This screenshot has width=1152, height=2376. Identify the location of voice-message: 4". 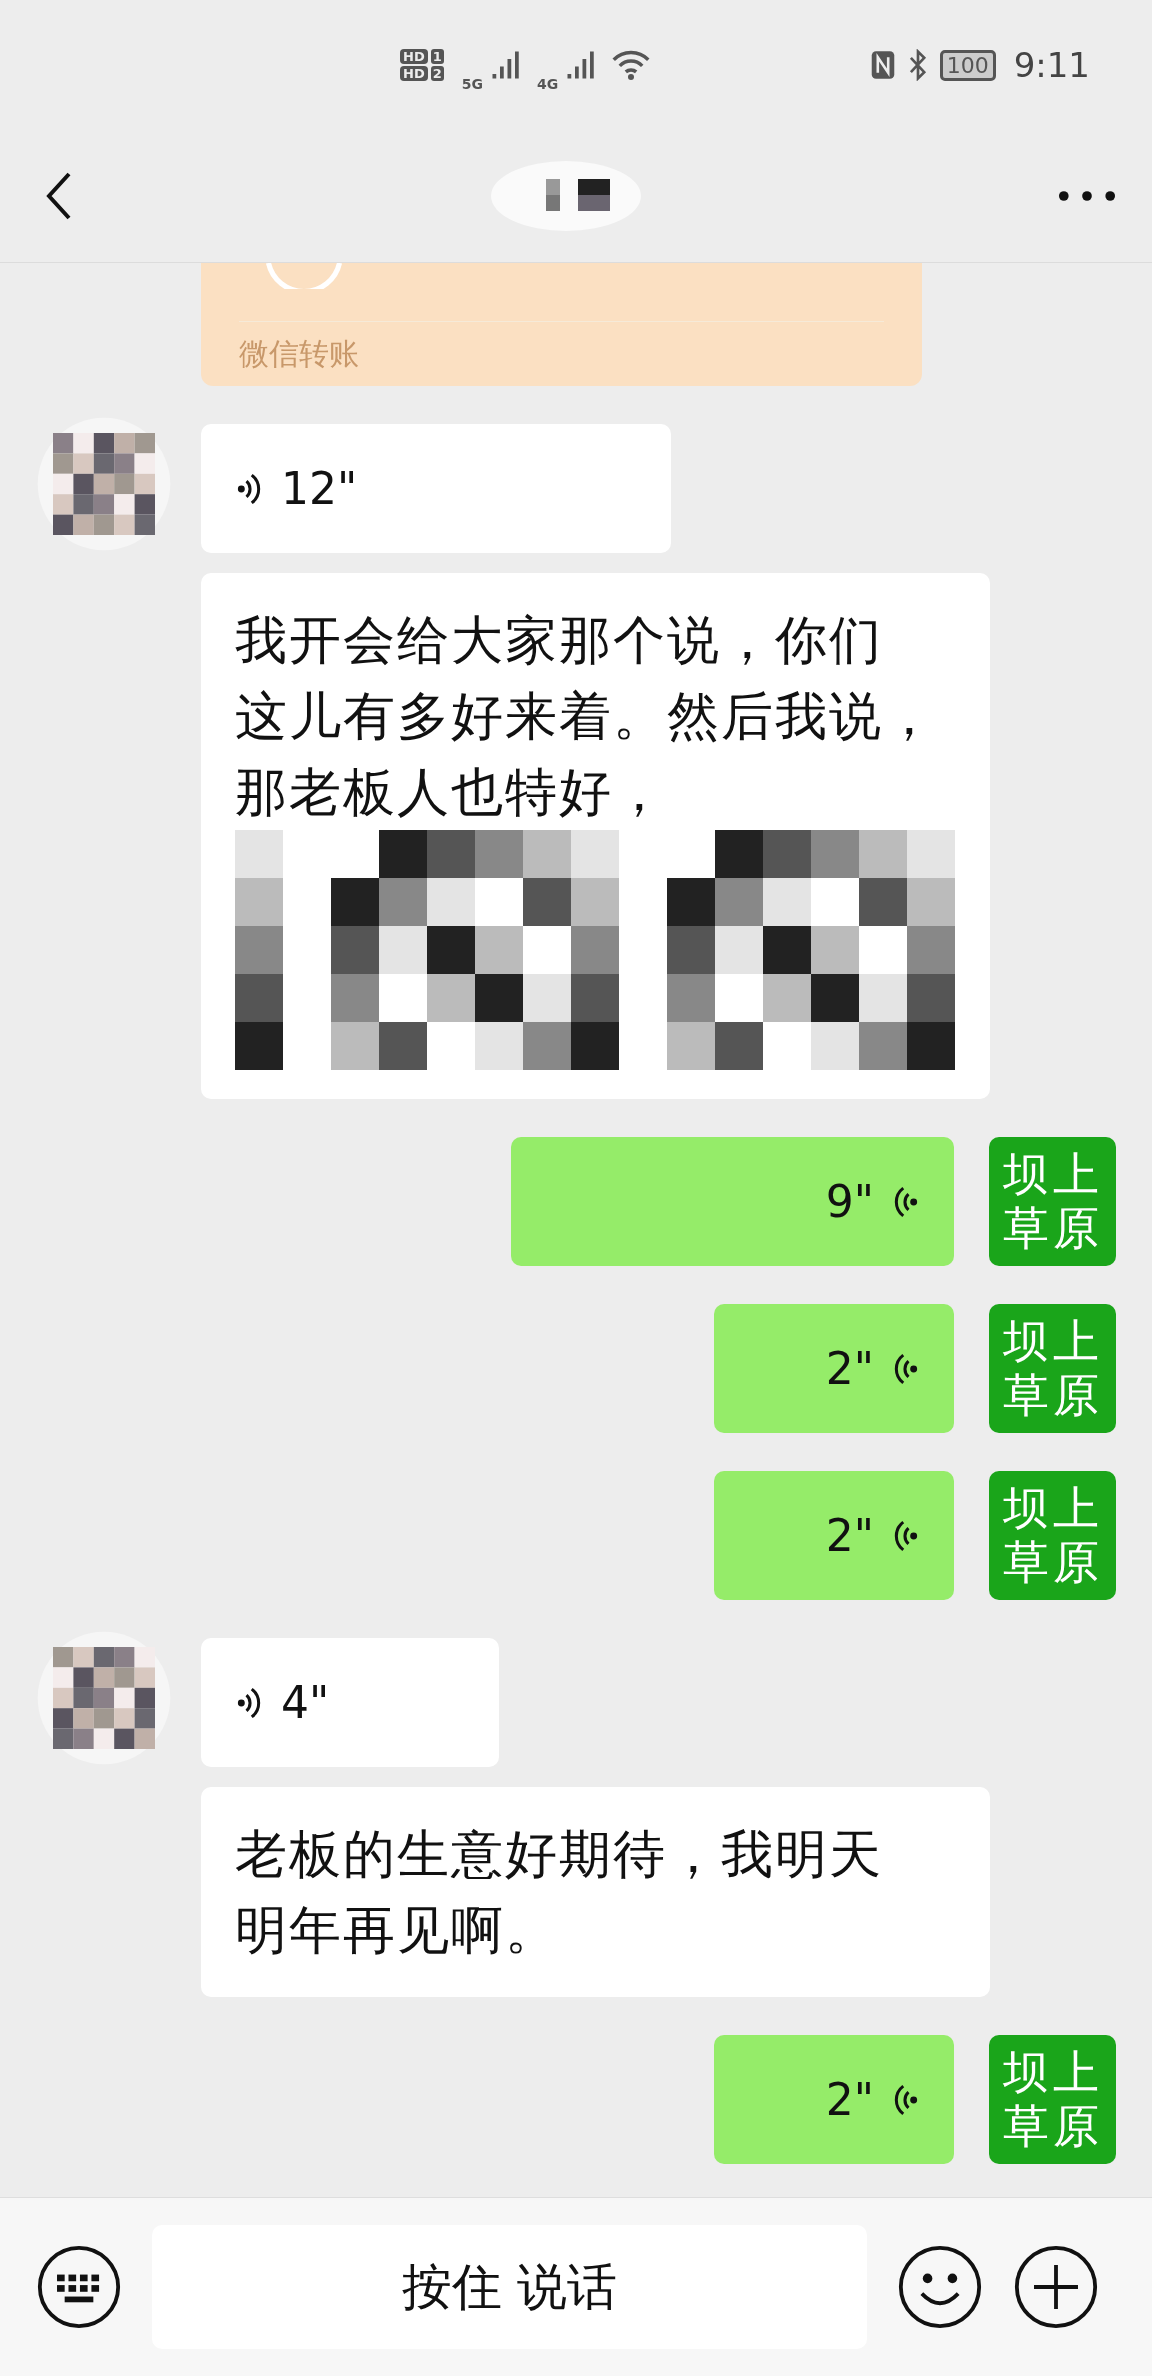
(350, 1702).